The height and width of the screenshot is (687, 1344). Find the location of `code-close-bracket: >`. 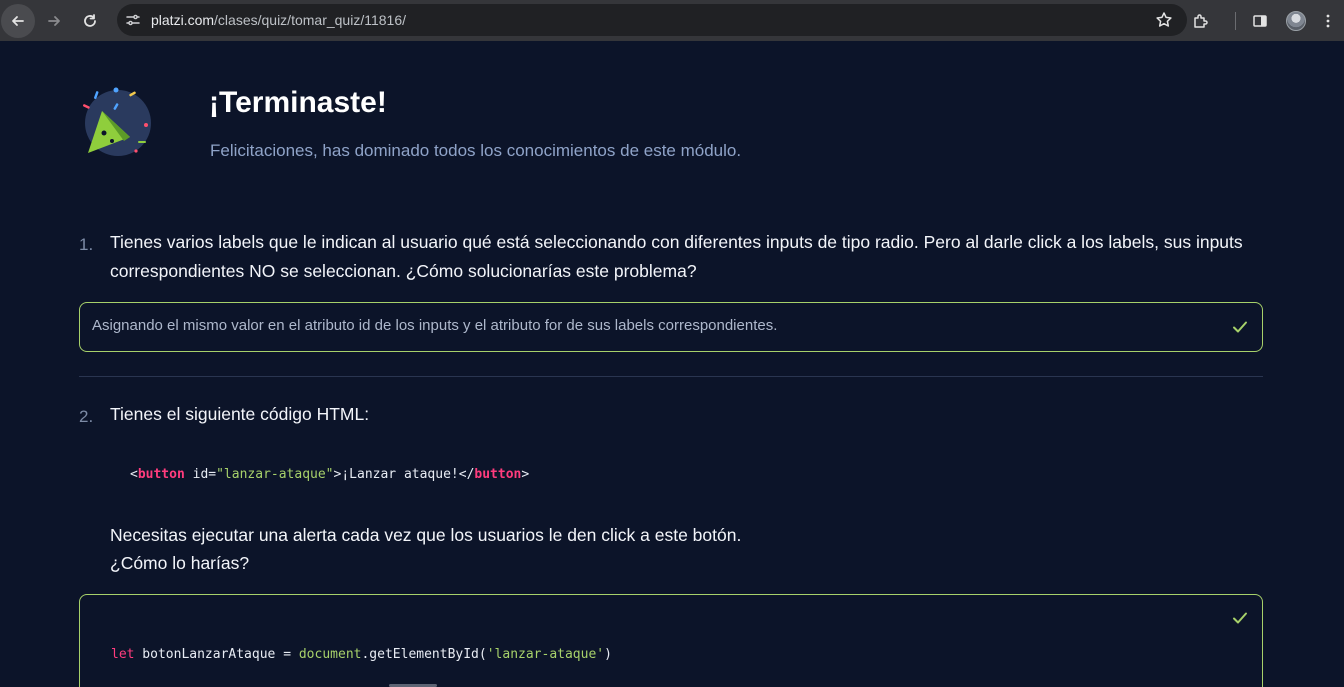

code-close-bracket: > is located at coordinates (525, 474).